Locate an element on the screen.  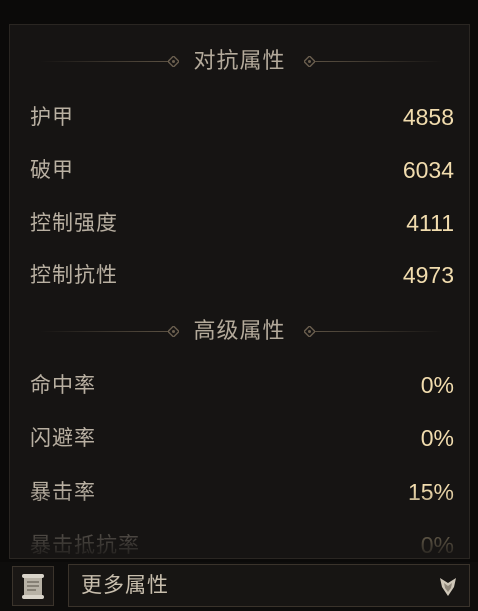
stat-label: 暴击率 is located at coordinates (63, 492).